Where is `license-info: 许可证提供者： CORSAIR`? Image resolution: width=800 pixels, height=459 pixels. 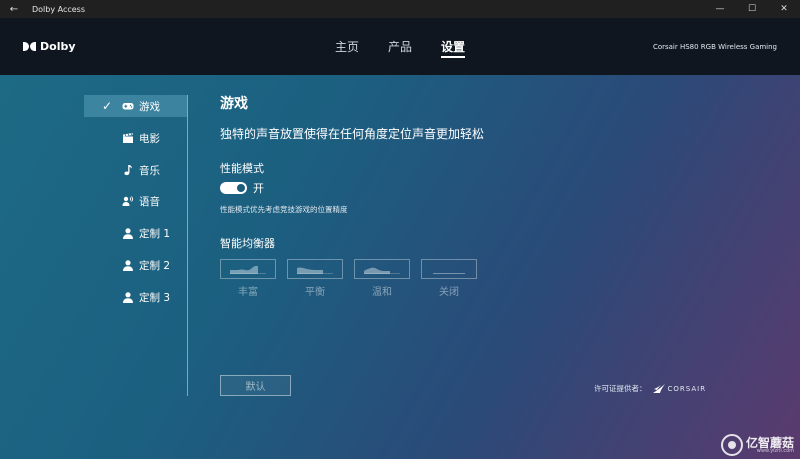
license-info: 许可证提供者： CORSAIR is located at coordinates (650, 388).